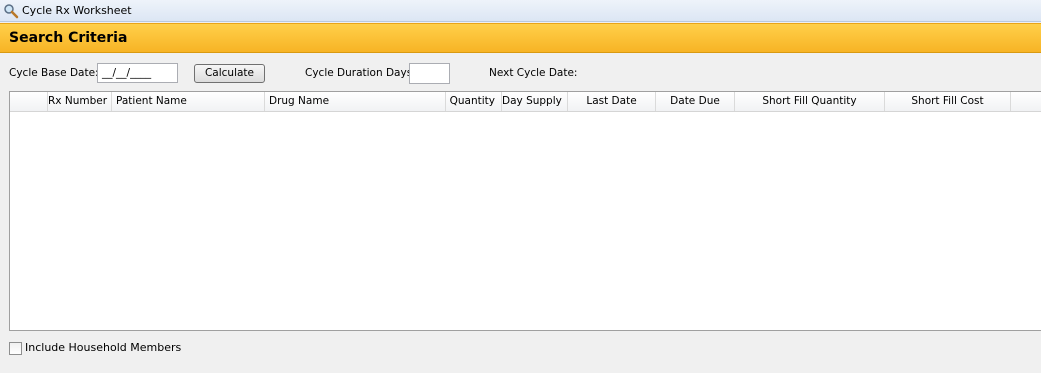 This screenshot has height=373, width=1041. Describe the element at coordinates (535, 101) in the screenshot. I see `column-header-day-supply: Day Supply` at that location.